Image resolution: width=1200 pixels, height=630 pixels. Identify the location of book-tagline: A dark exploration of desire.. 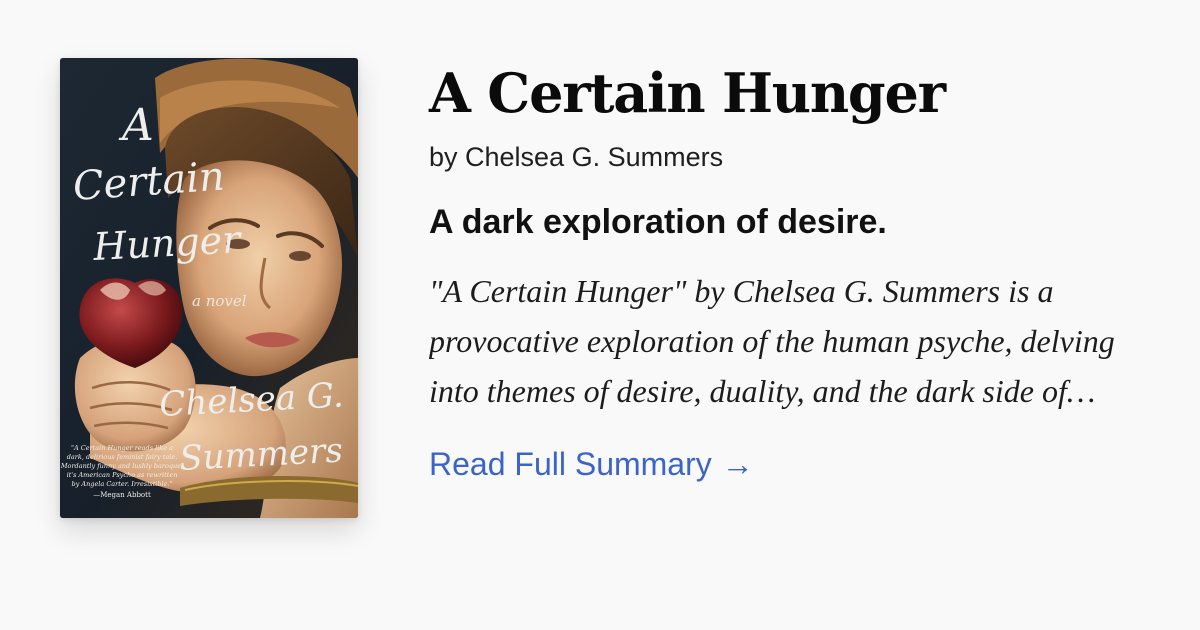
(658, 222).